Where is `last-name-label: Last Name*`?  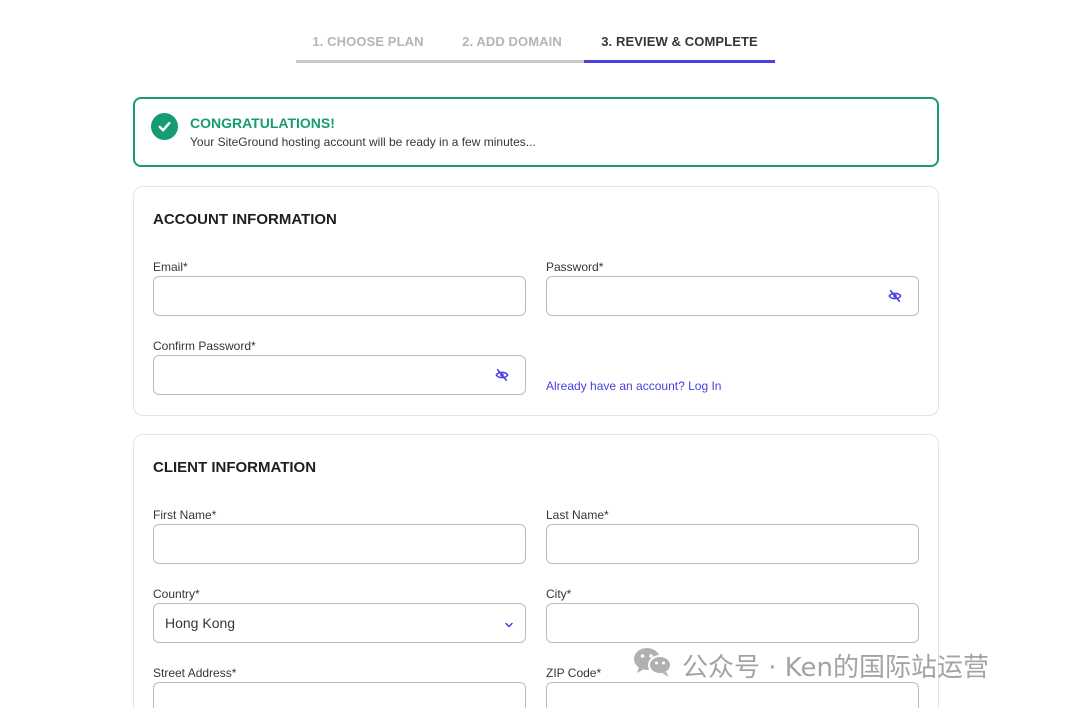 last-name-label: Last Name* is located at coordinates (577, 515).